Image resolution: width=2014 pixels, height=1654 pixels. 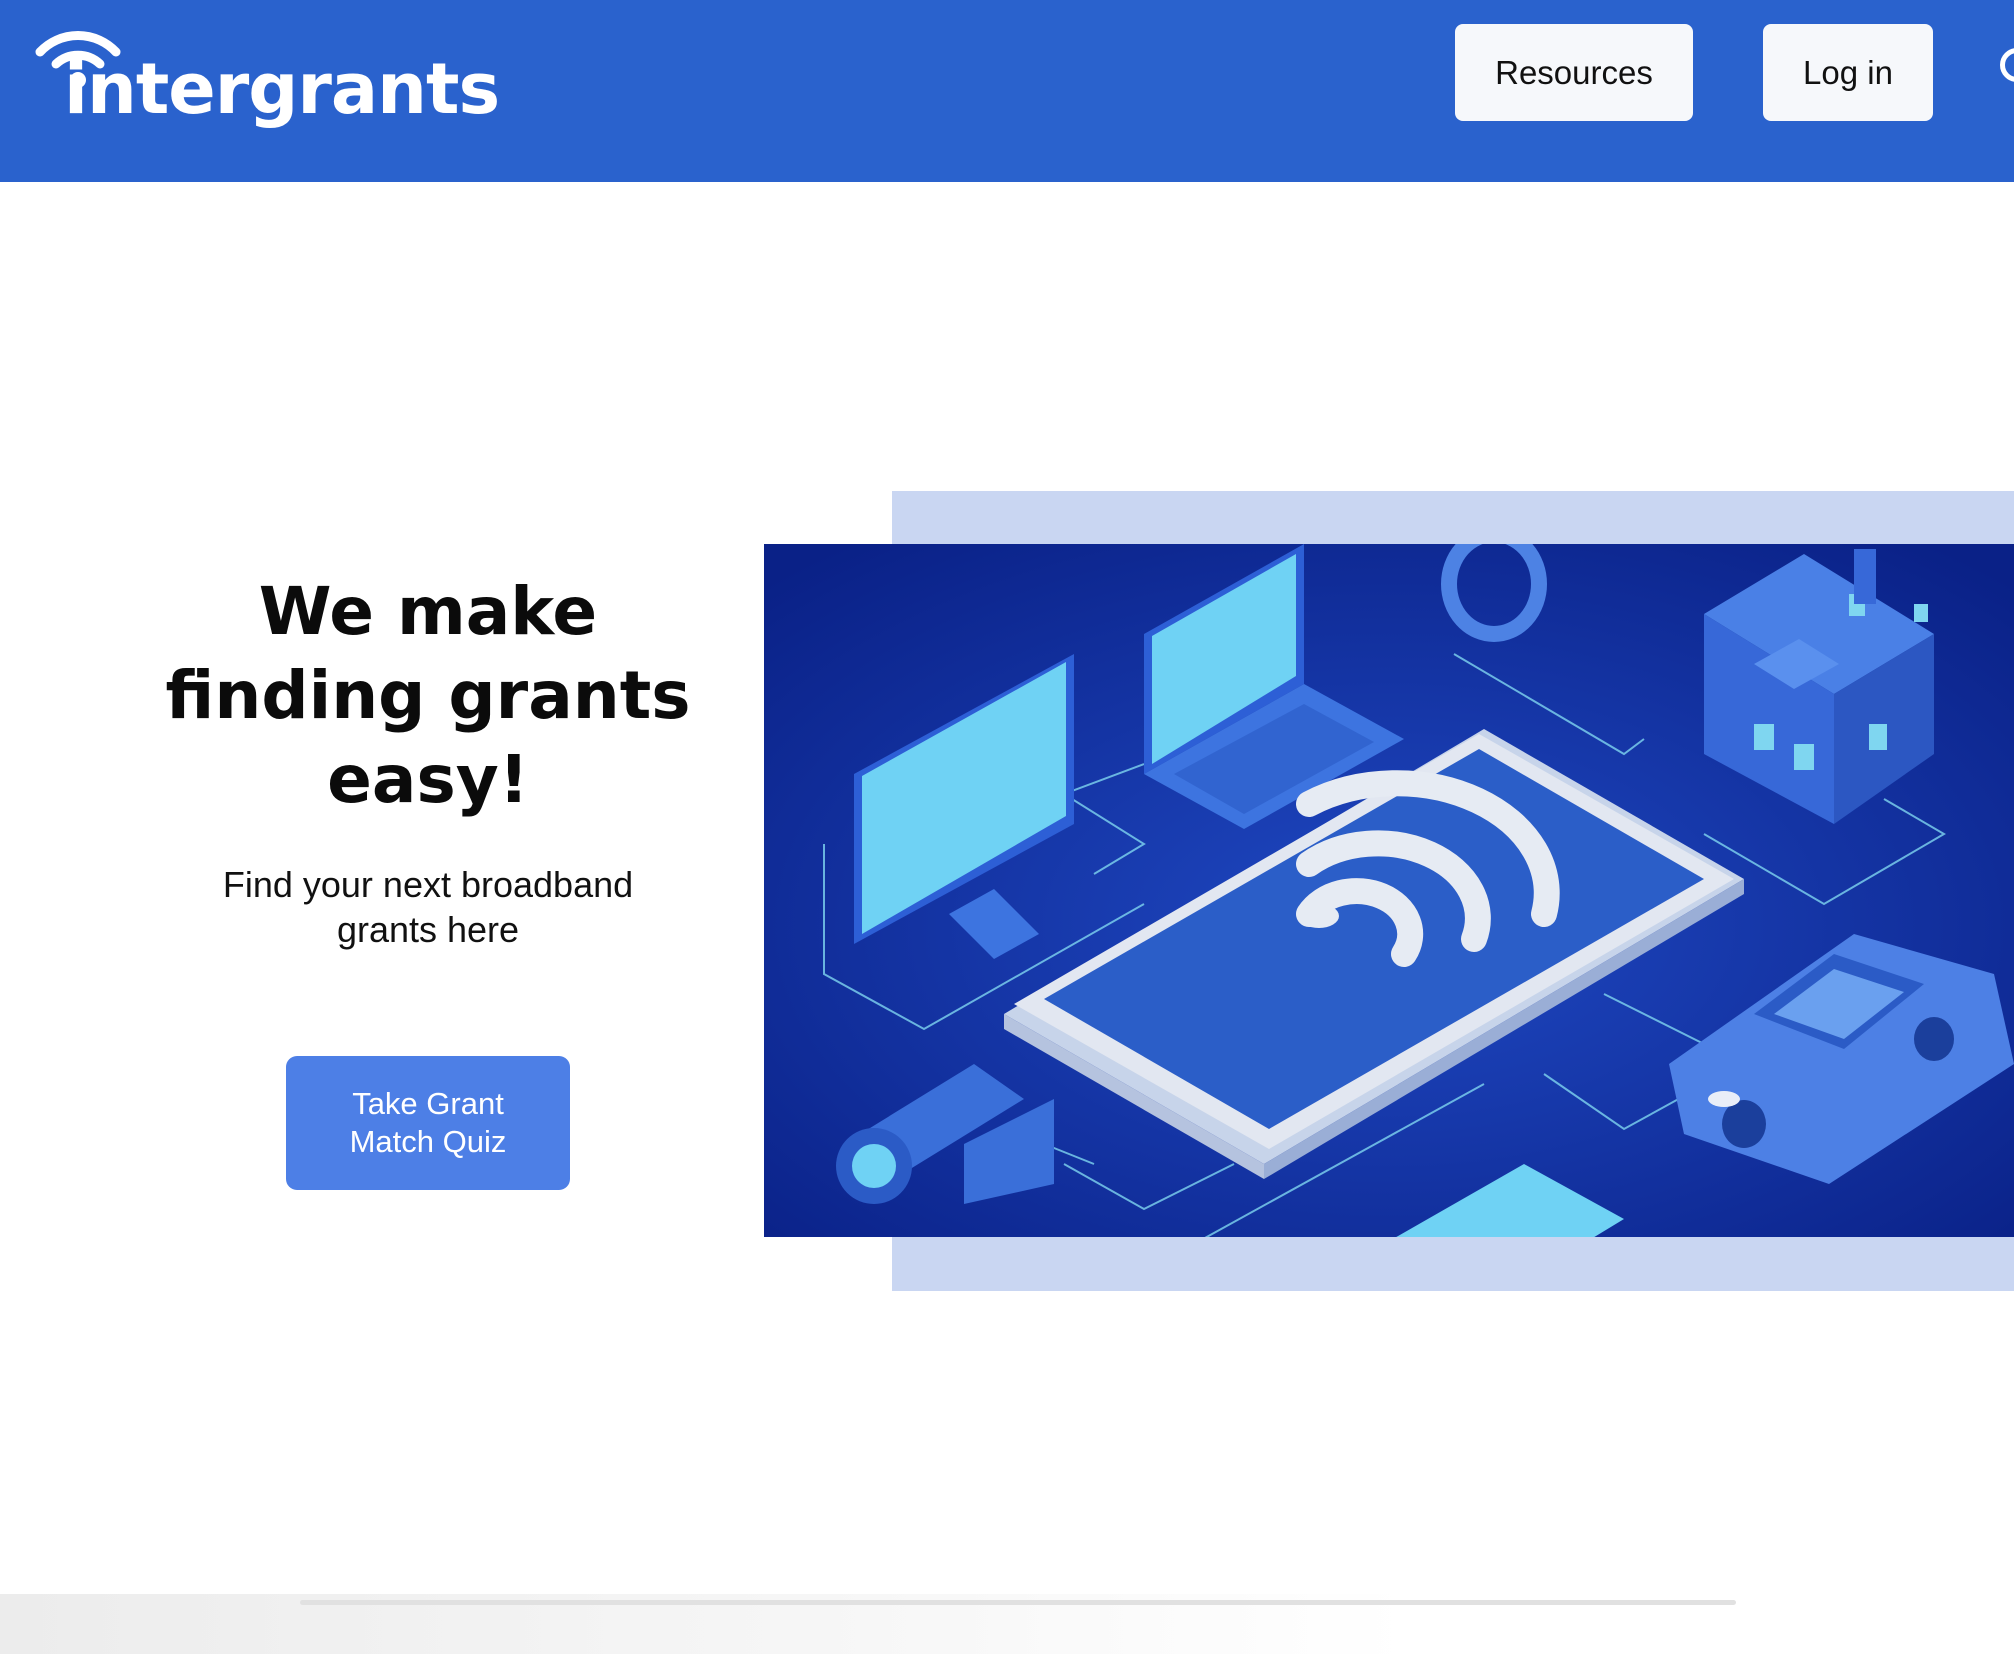 I want to click on resources-button: Resources, so click(x=1574, y=72).